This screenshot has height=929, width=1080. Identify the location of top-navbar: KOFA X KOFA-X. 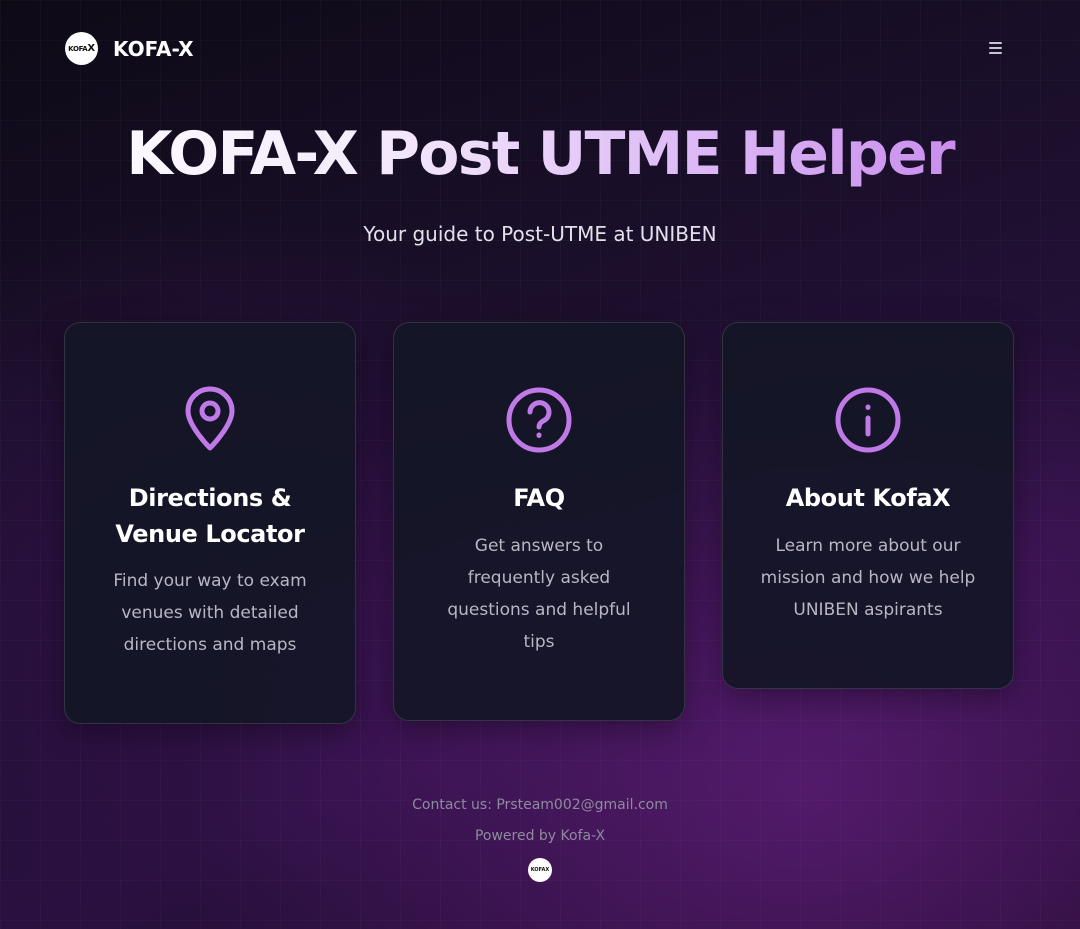
(540, 49).